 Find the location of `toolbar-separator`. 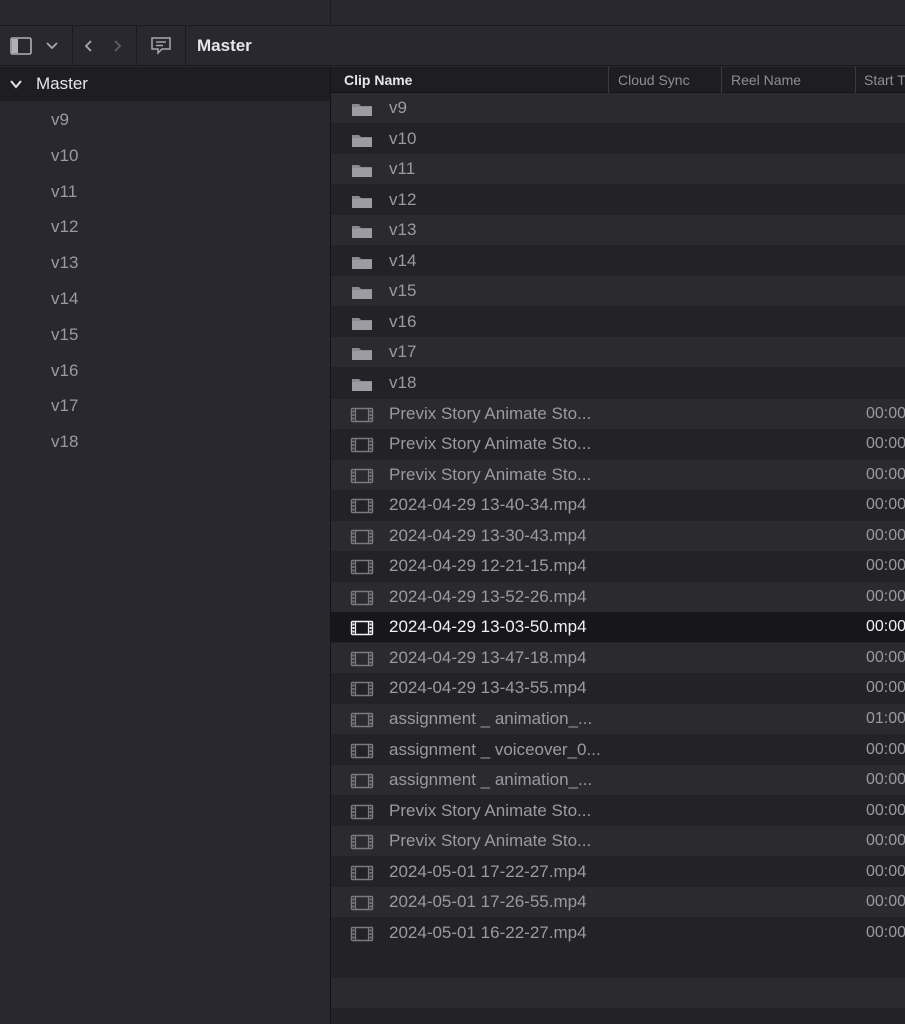

toolbar-separator is located at coordinates (185, 46).